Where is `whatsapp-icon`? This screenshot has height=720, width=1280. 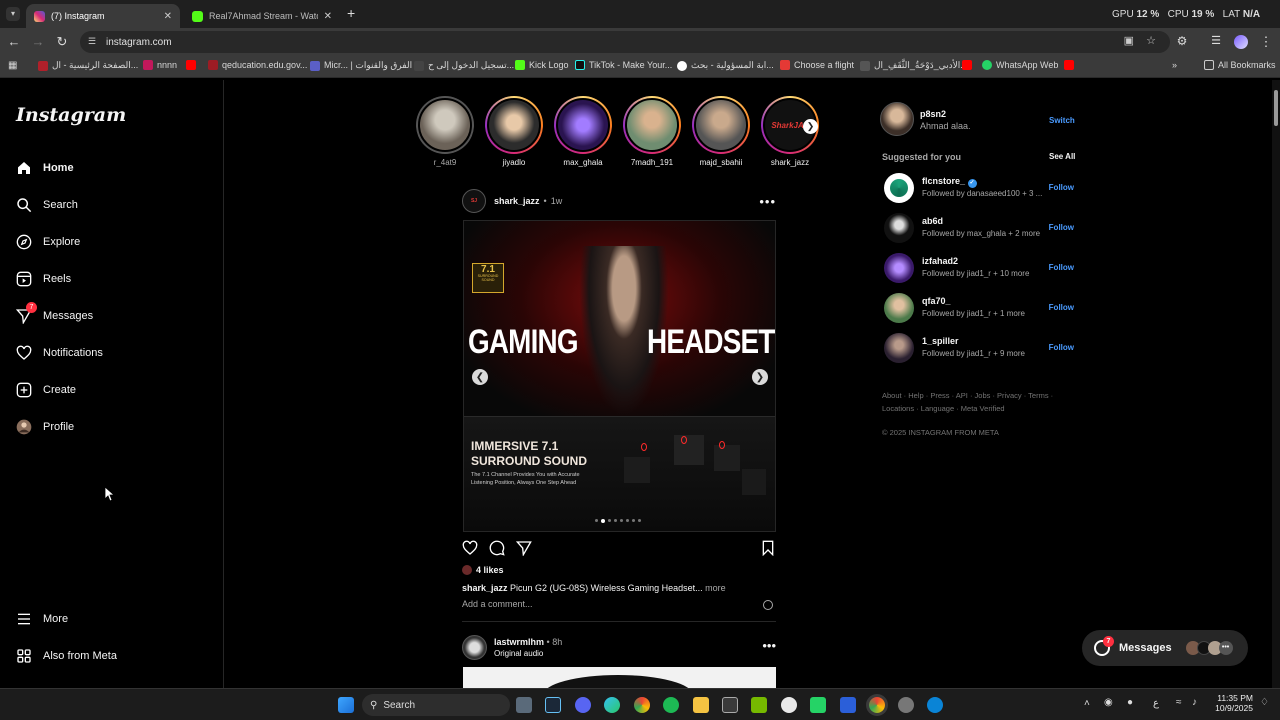 whatsapp-icon is located at coordinates (818, 705).